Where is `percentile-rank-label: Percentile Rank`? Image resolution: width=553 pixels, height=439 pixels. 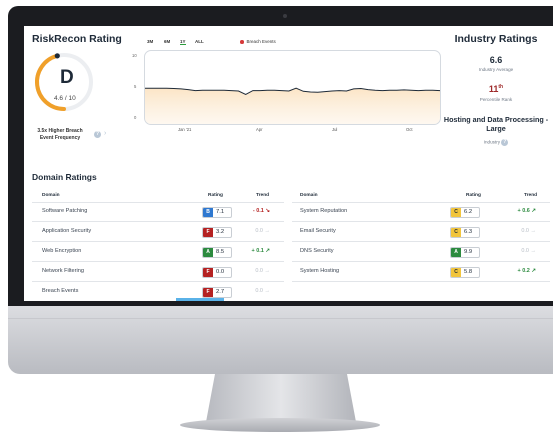 percentile-rank-label: Percentile Rank is located at coordinates (496, 99).